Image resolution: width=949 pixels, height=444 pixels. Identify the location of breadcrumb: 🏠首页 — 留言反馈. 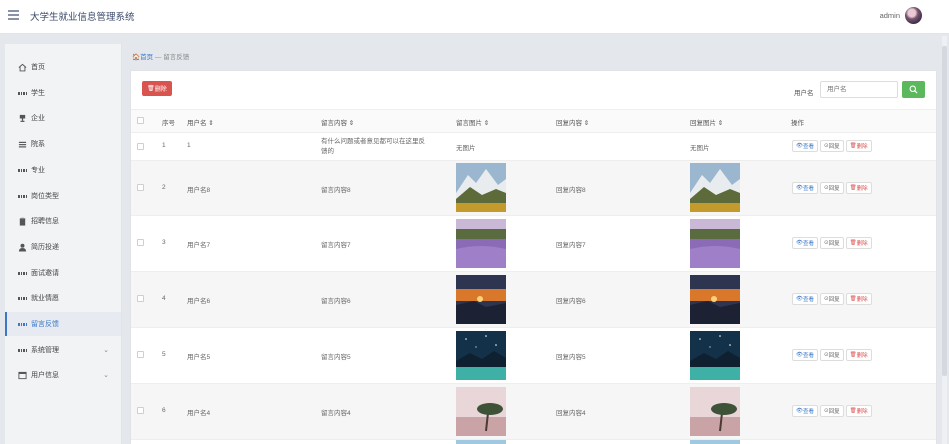
(160, 56).